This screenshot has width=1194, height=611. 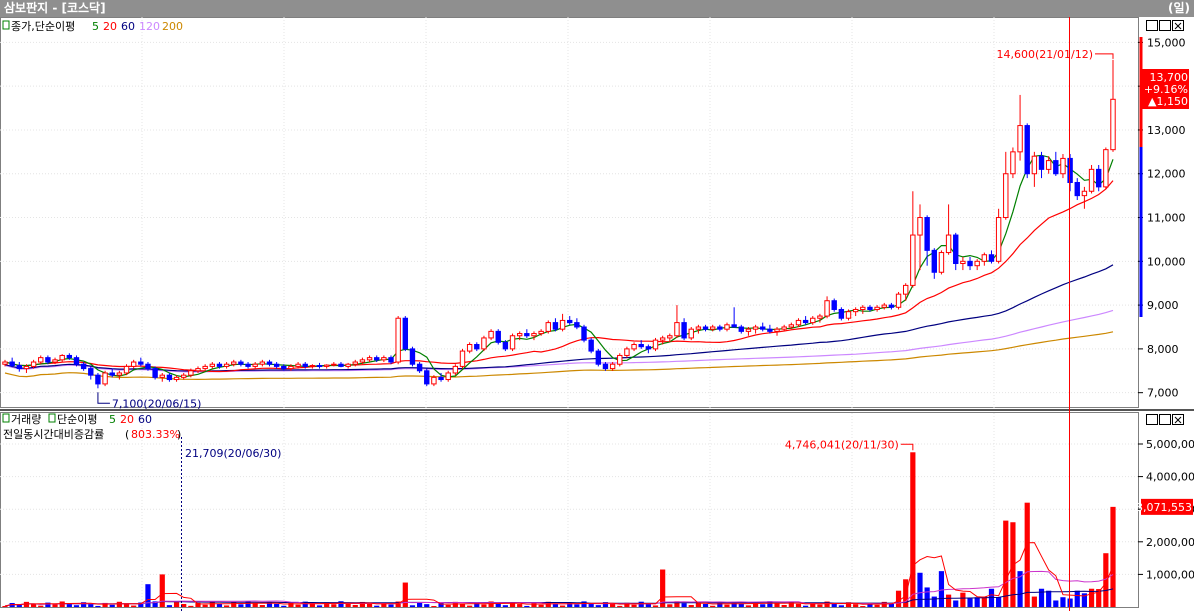 What do you see at coordinates (95, 26) in the screenshot?
I see `legend-ma5: 5` at bounding box center [95, 26].